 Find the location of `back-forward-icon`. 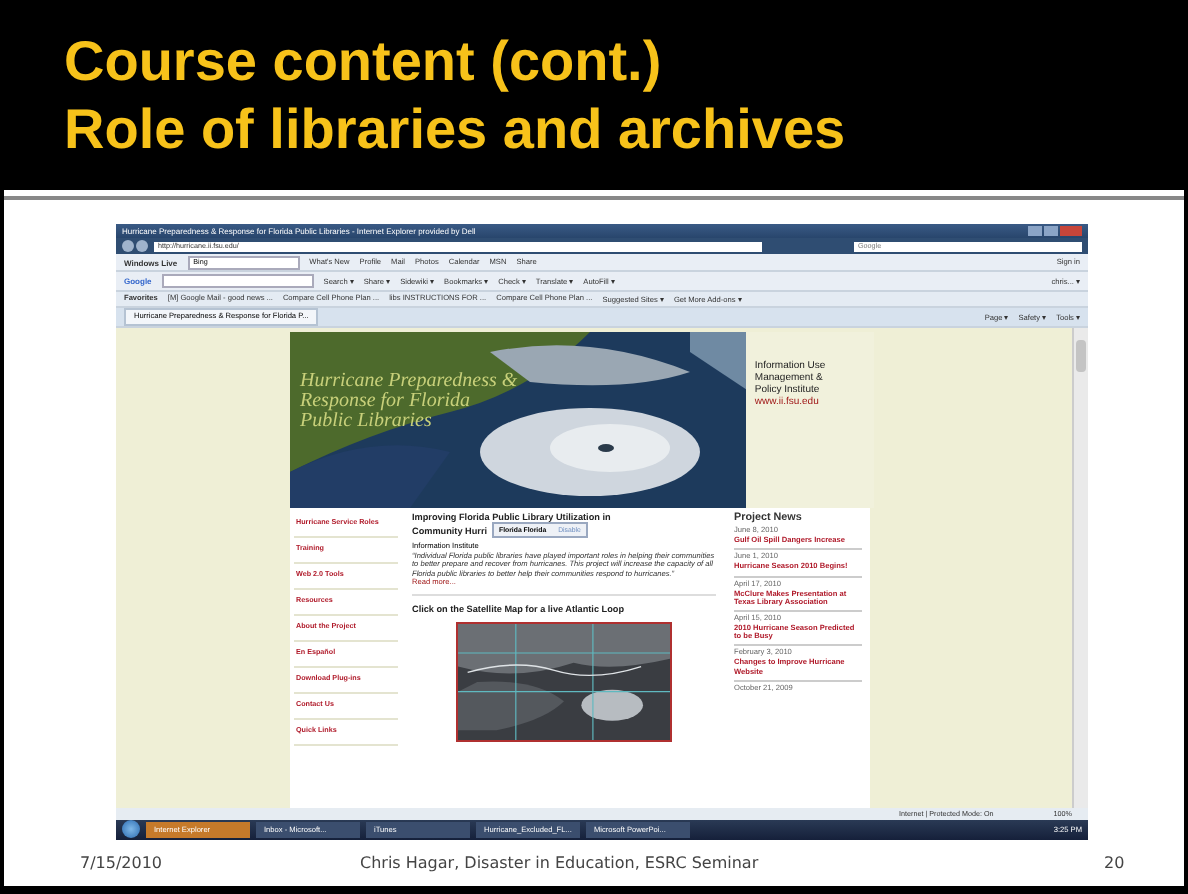

back-forward-icon is located at coordinates (135, 246).